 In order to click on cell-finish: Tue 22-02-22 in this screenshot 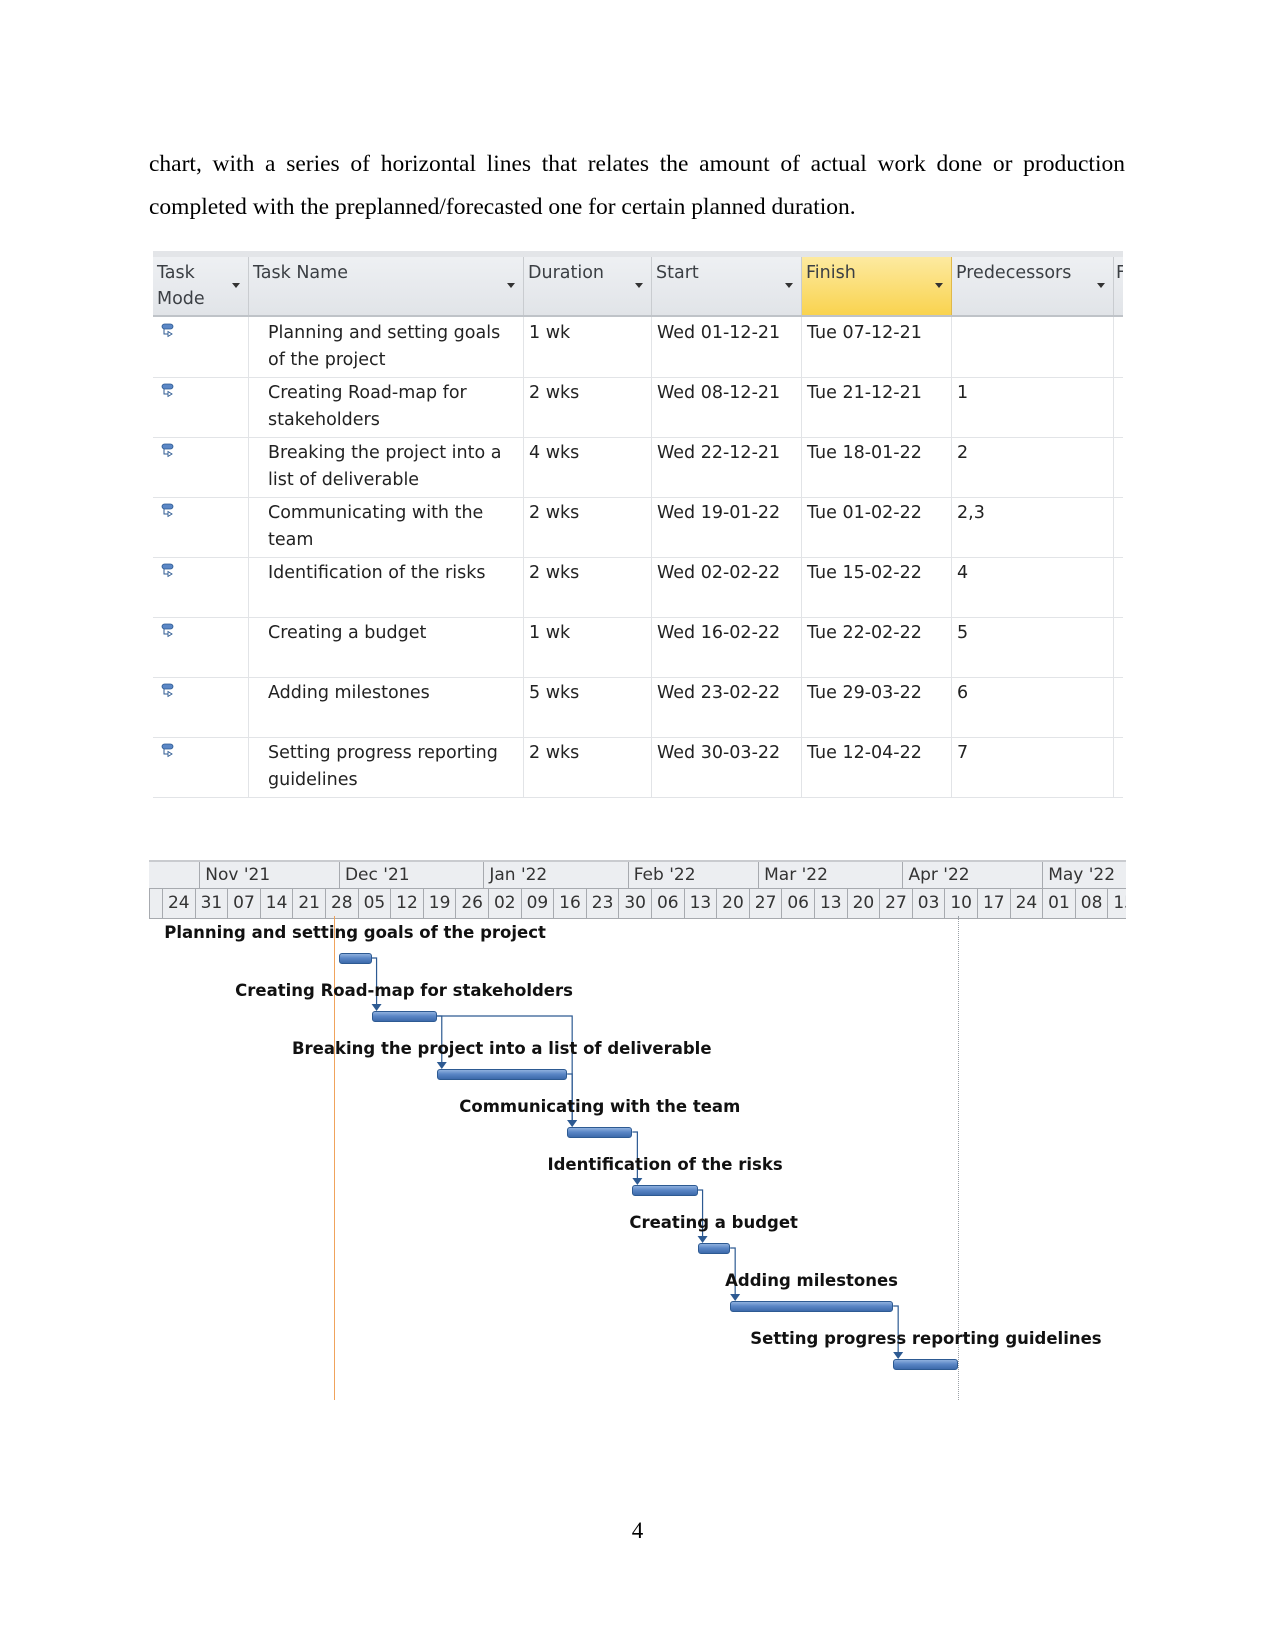, I will do `click(877, 647)`.